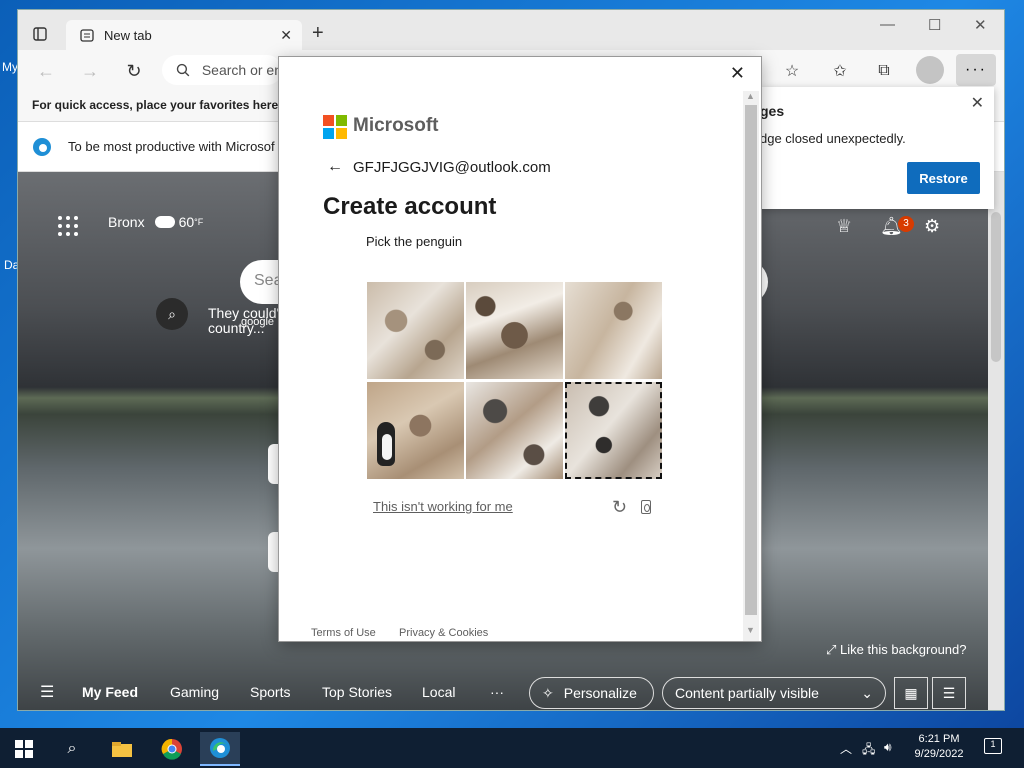 This screenshot has width=1024, height=768. What do you see at coordinates (512, 748) in the screenshot?
I see `taskbar: ⌕ ︿ 🖧︎ 🔊︎ 6:21 PM 9/29/2022 1` at bounding box center [512, 748].